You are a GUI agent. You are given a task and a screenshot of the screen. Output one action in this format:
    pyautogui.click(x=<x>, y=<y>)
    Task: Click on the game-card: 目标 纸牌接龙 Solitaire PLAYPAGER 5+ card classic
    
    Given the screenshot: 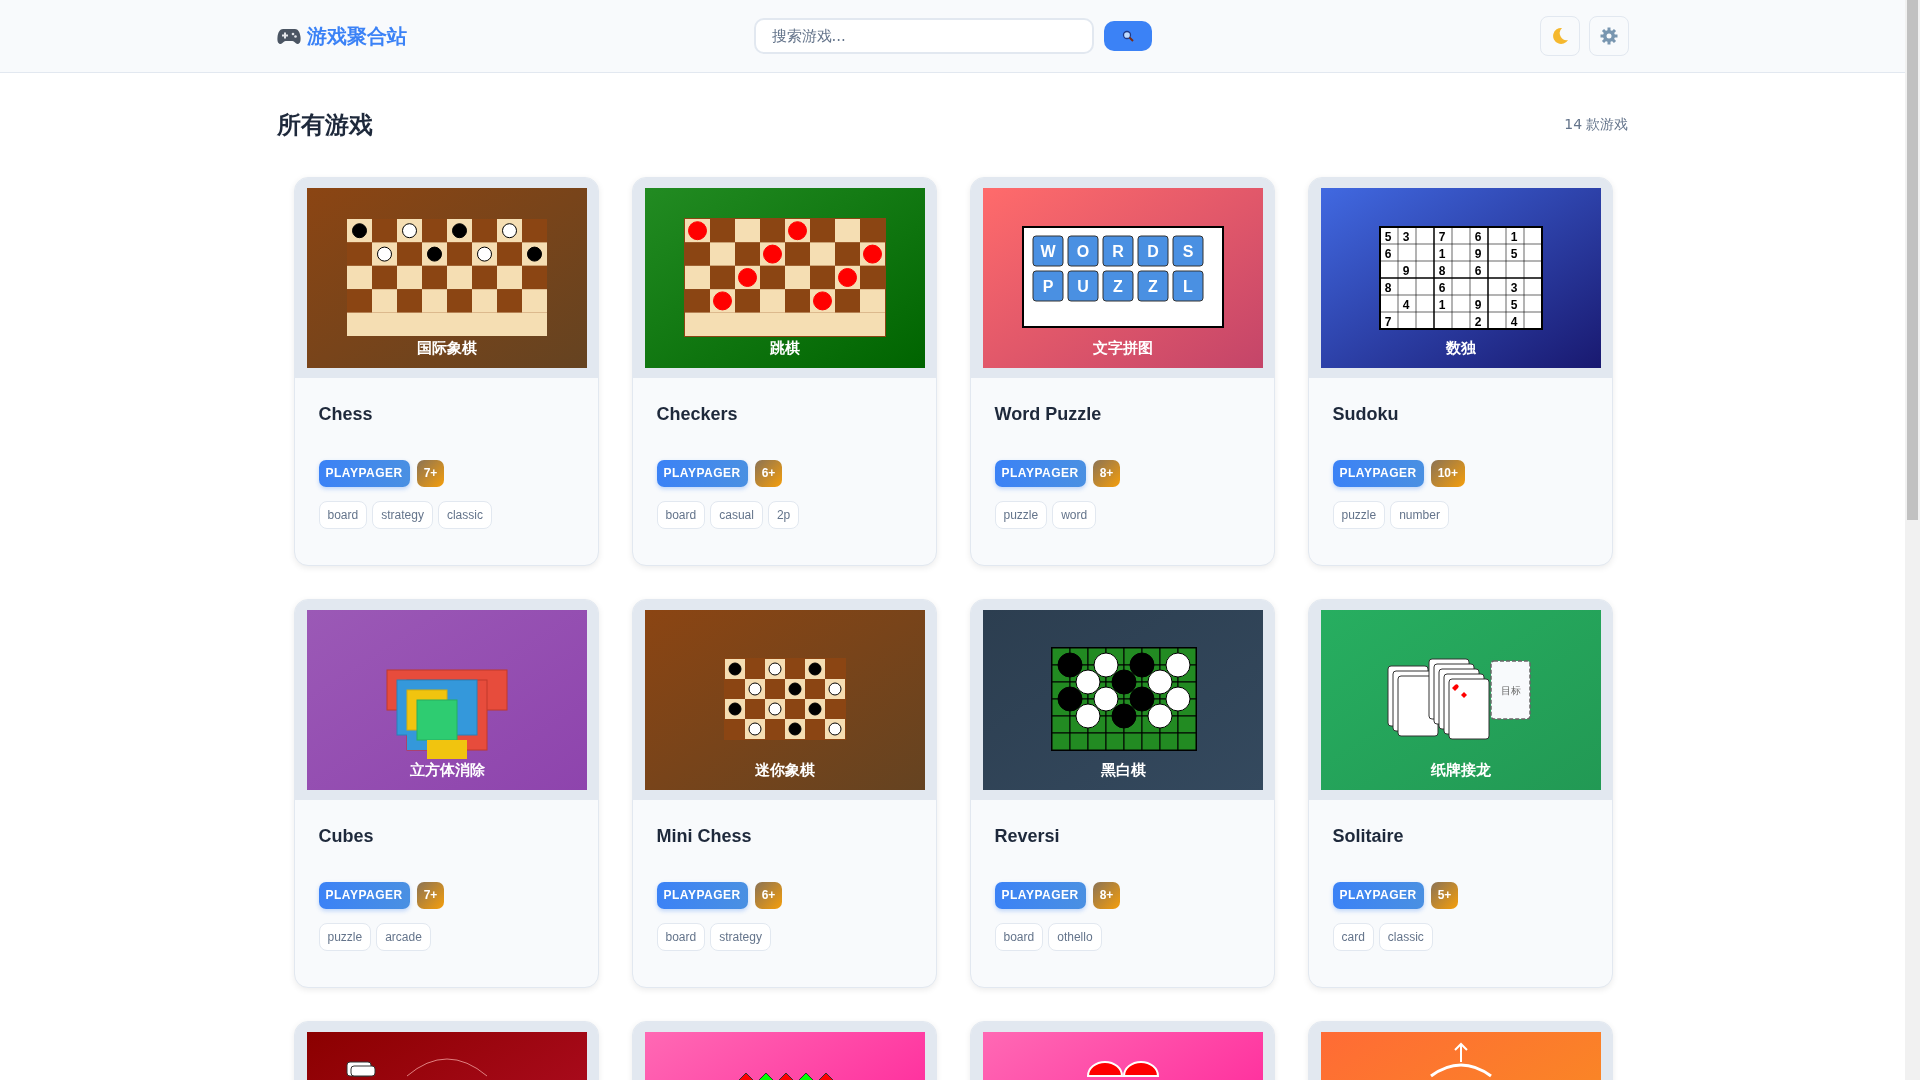 What is the action you would take?
    pyautogui.click(x=1460, y=793)
    